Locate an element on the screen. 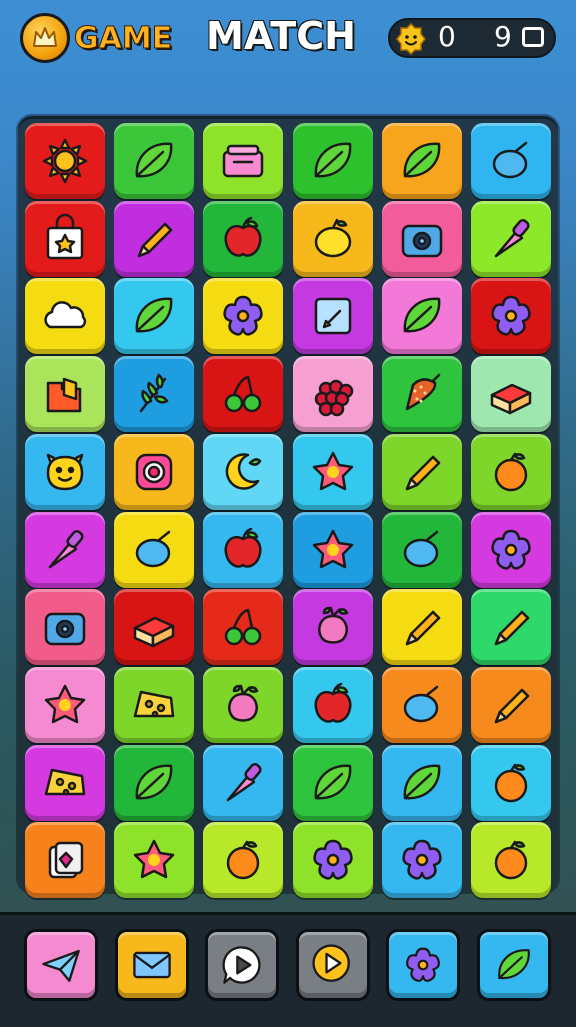  score-value: 0 is located at coordinates (447, 36).